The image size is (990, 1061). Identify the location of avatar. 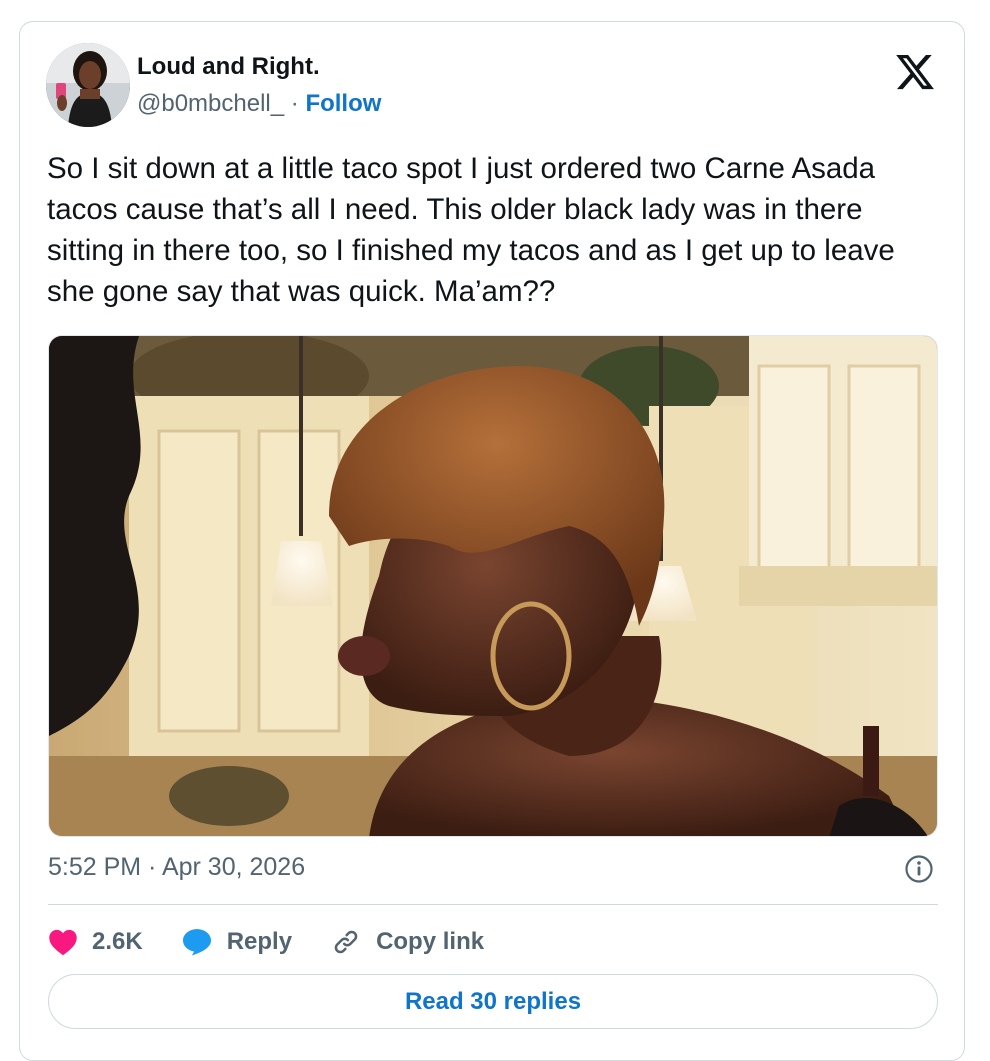
(88, 85).